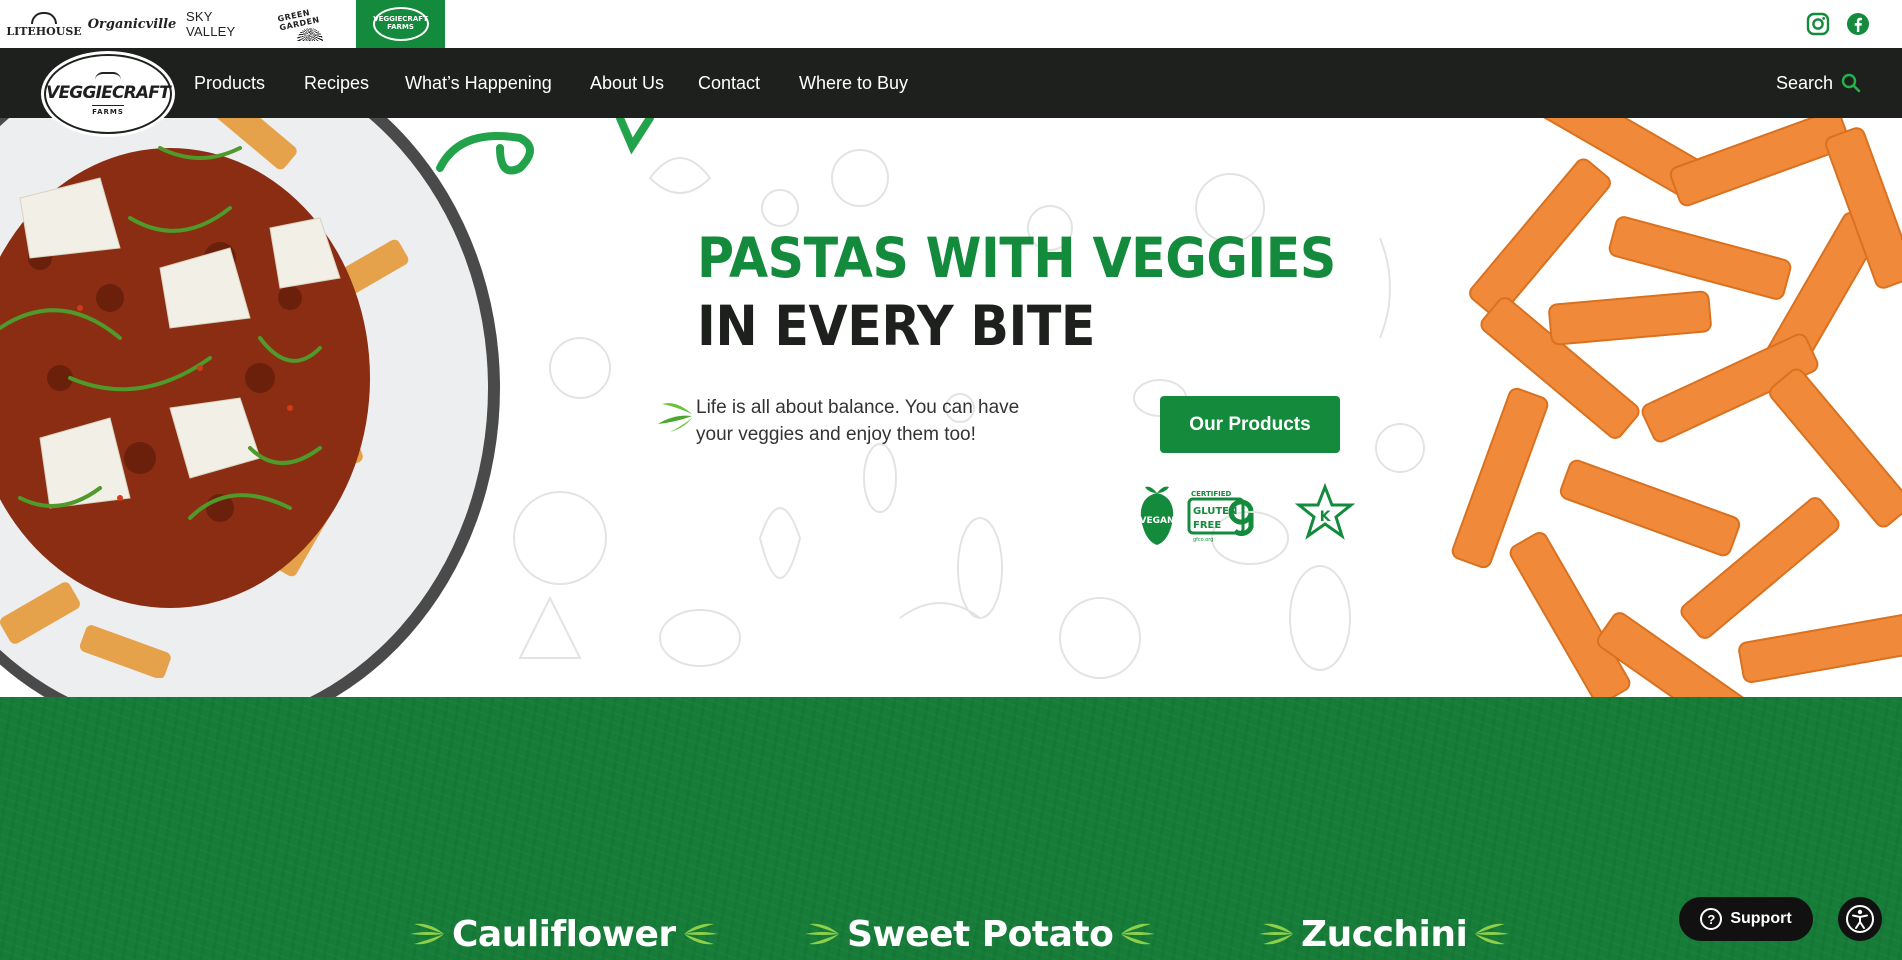 The height and width of the screenshot is (960, 1902). I want to click on accessibility-button, so click(1860, 919).